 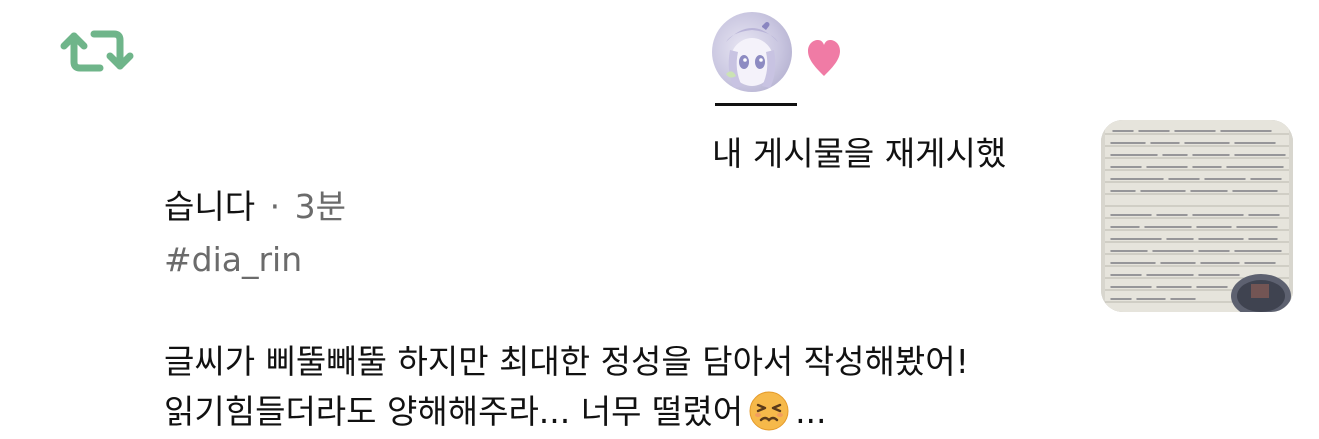 I want to click on reposted-text-end: 습니다, so click(x=210, y=206).